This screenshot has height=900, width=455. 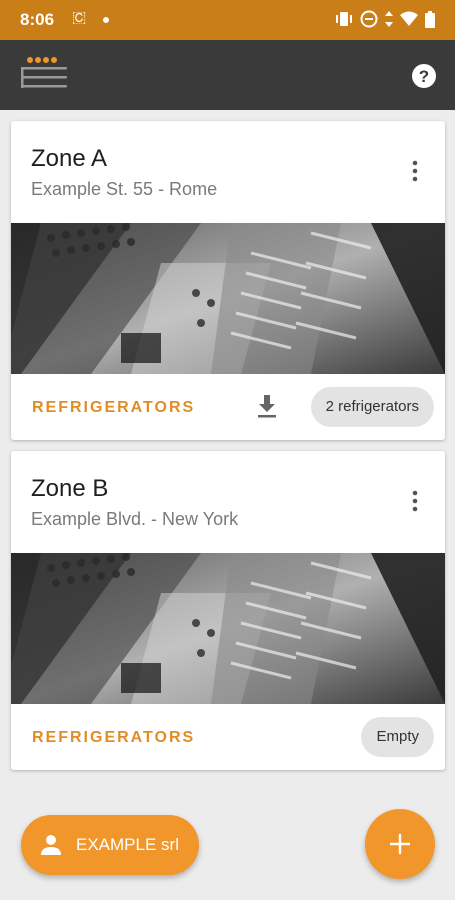 What do you see at coordinates (409, 18) in the screenshot?
I see `wifi-icon` at bounding box center [409, 18].